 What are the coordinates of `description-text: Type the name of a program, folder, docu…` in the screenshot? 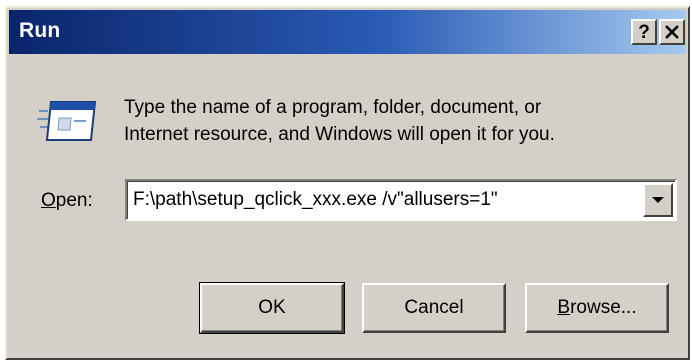 It's located at (394, 121).